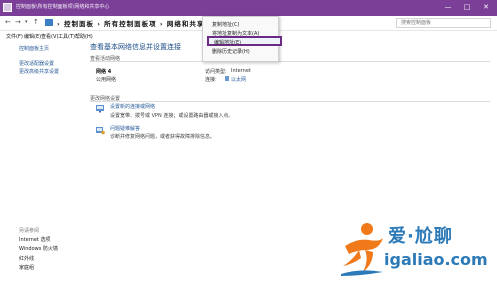 The image size is (497, 286). What do you see at coordinates (106, 79) in the screenshot?
I see `network-type: 公用网络` at bounding box center [106, 79].